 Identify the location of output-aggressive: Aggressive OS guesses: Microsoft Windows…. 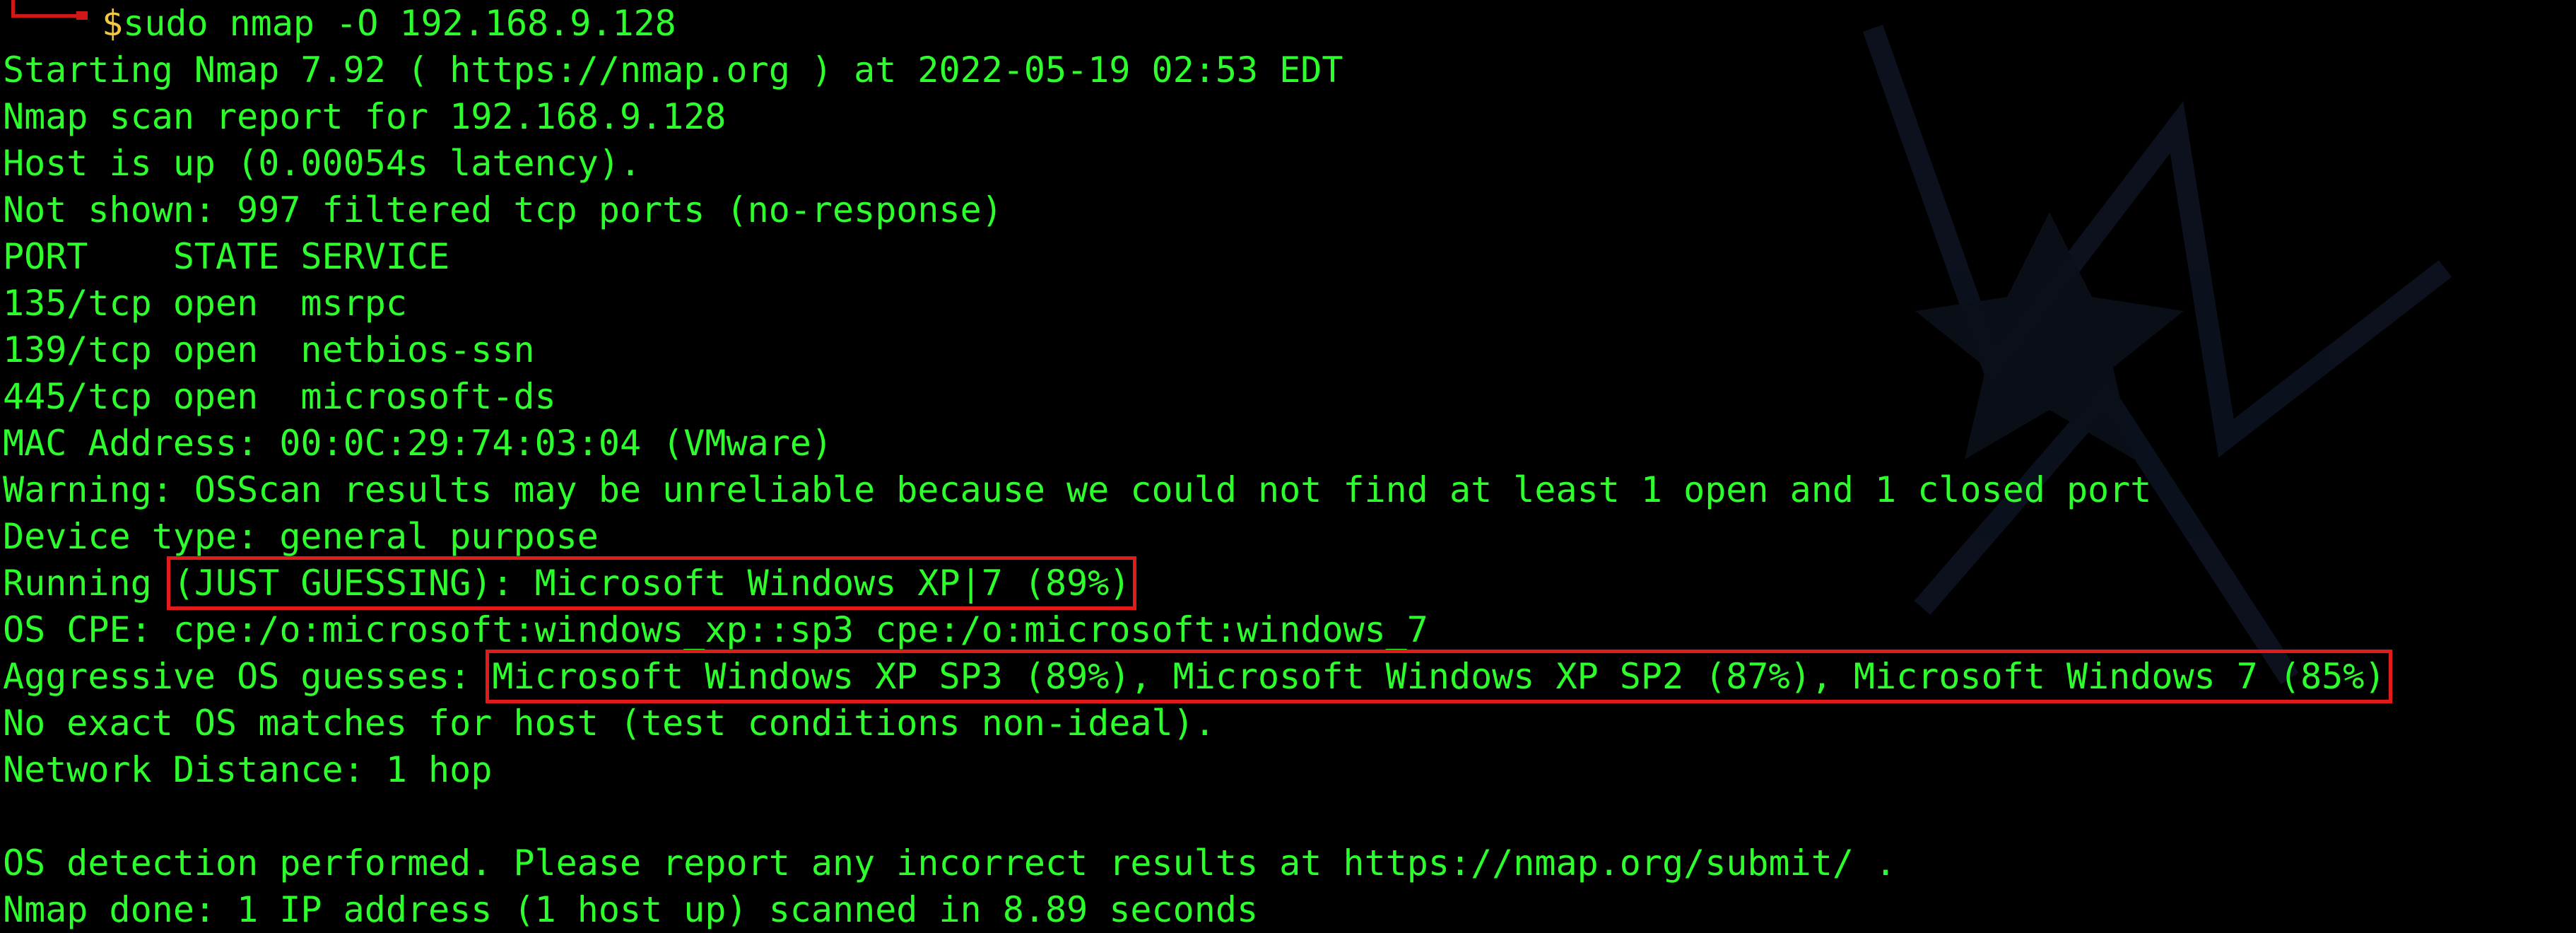
(1197, 676).